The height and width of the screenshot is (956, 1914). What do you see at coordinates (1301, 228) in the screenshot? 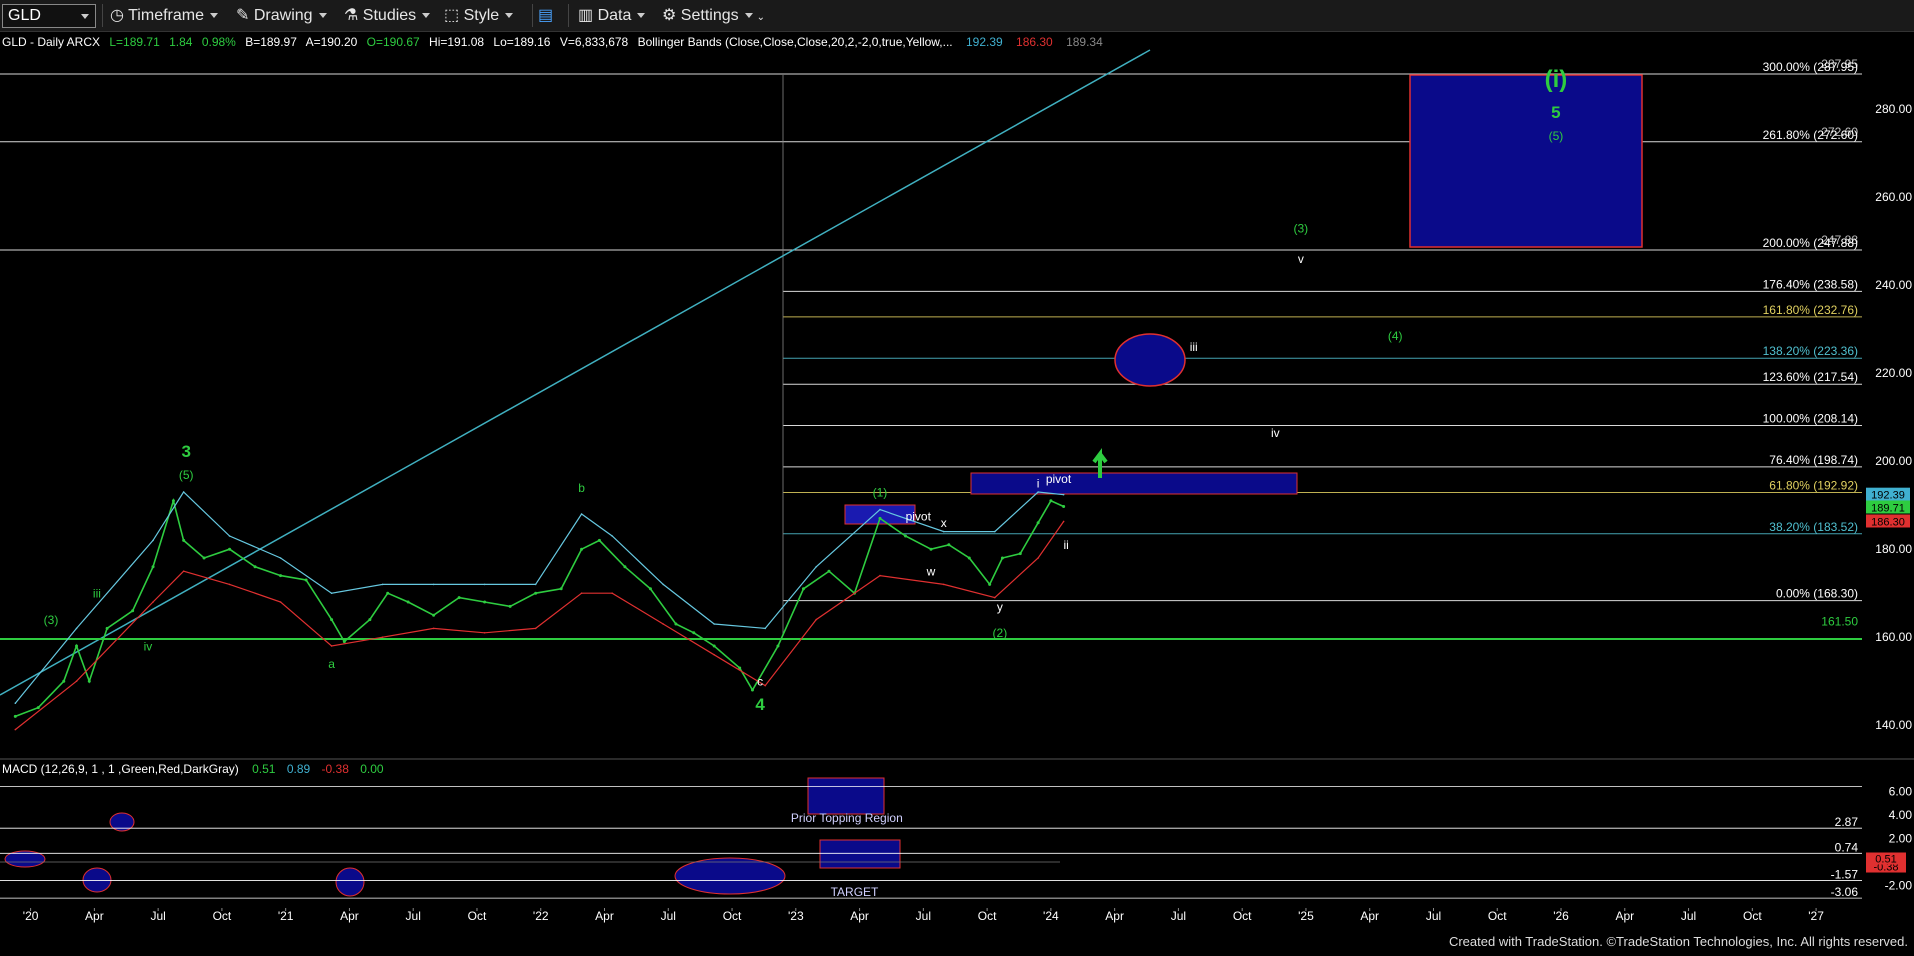
I see `wave-label: (3)` at bounding box center [1301, 228].